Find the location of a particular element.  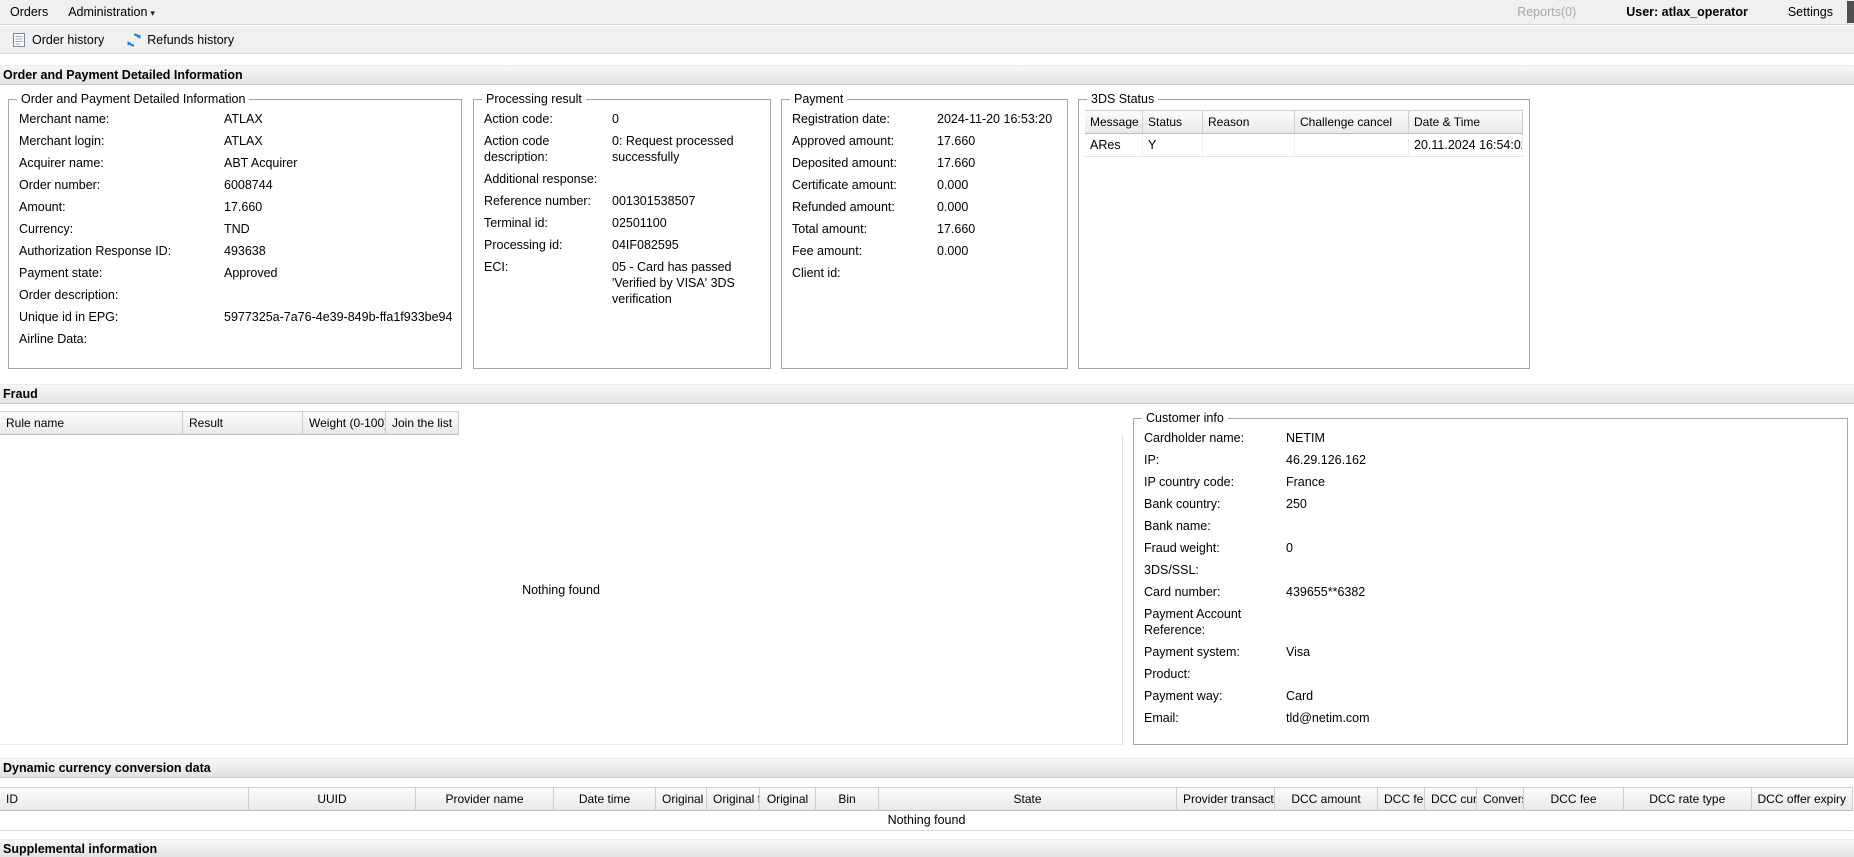

field-value: 0.000 is located at coordinates (953, 251).